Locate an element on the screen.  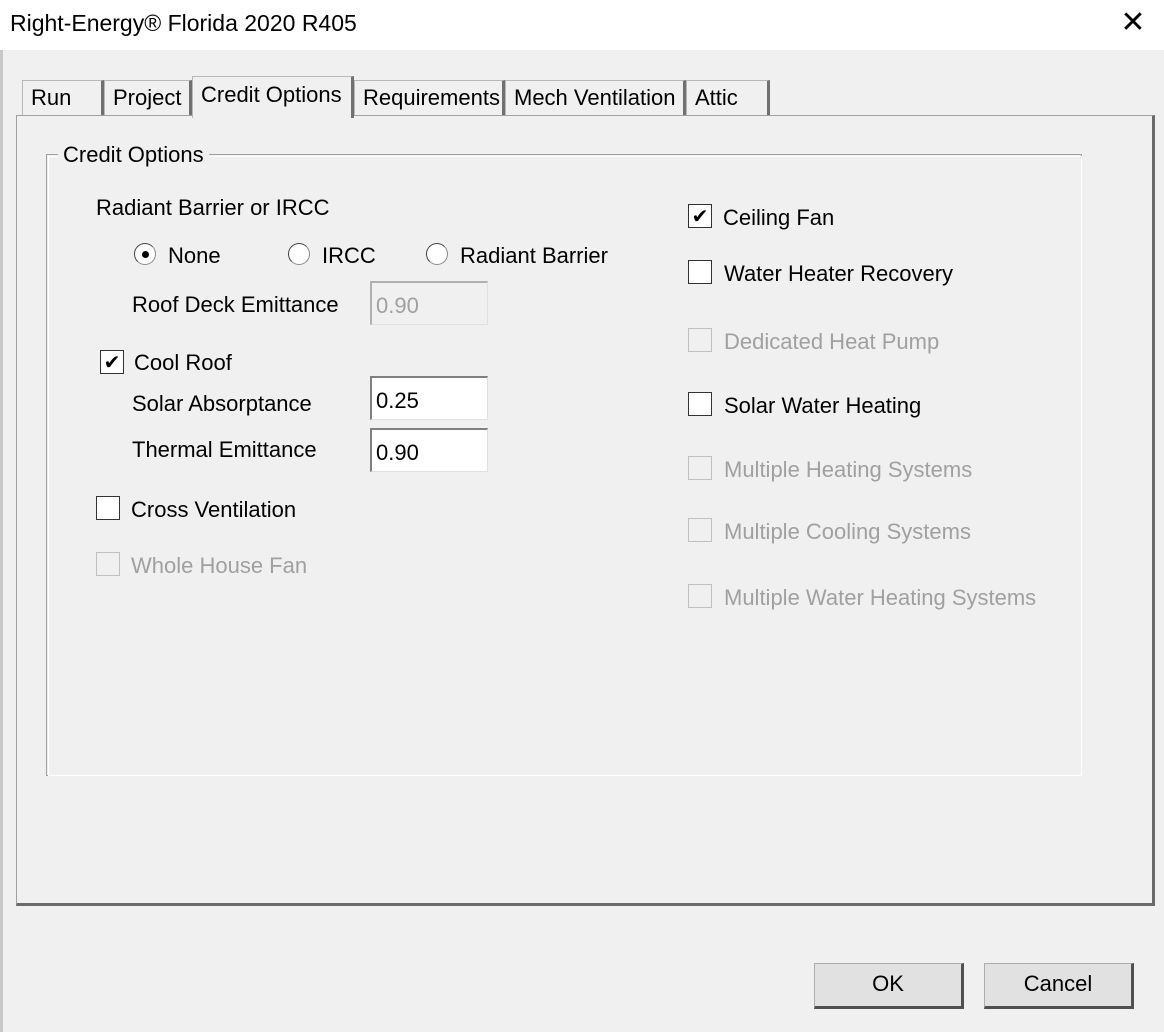
close-icon: ✕ is located at coordinates (1133, 24).